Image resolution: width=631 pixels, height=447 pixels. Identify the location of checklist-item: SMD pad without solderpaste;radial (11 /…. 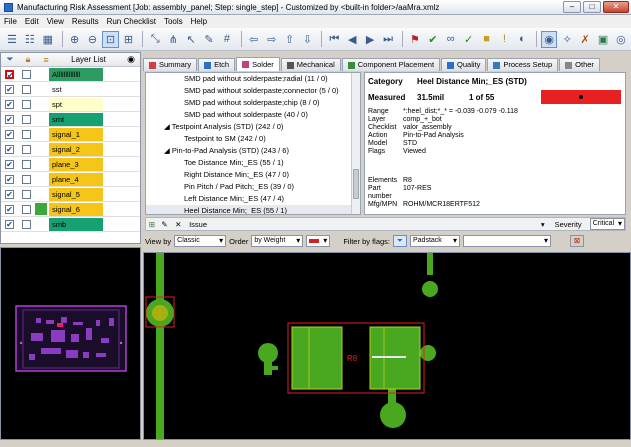
(253, 79).